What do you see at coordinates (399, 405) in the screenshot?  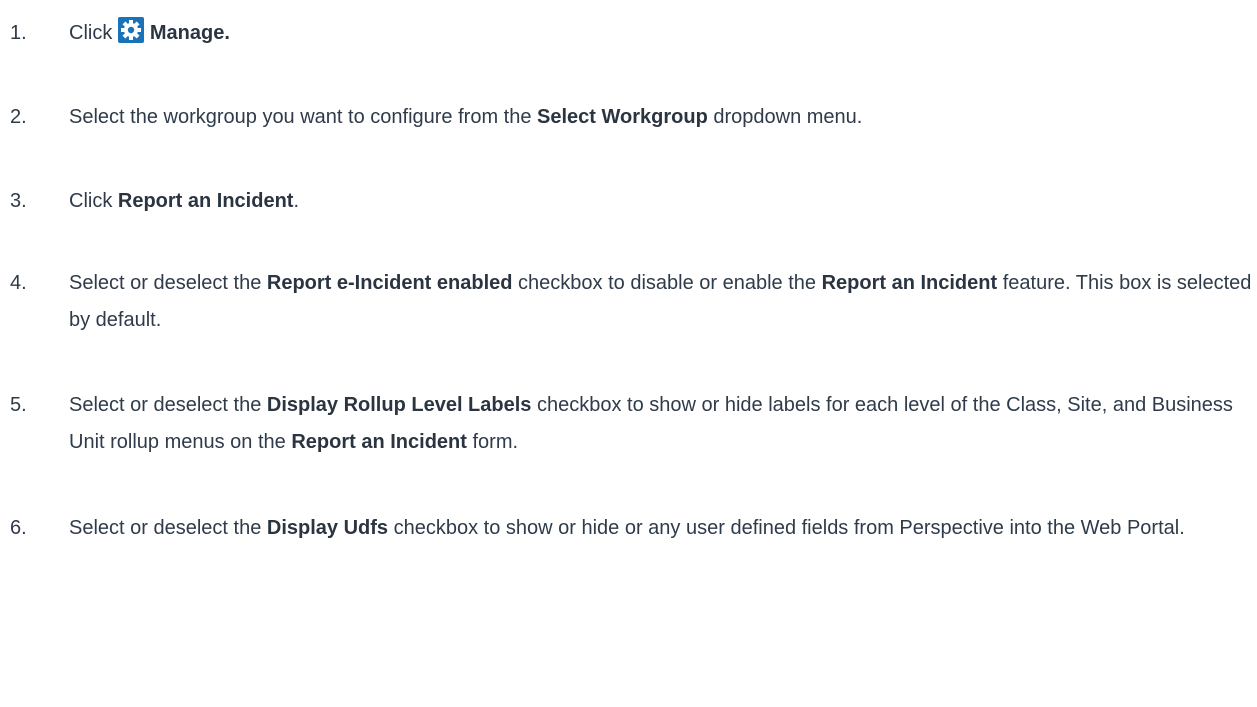 I see `bold-term: Display Rollup Level Labels` at bounding box center [399, 405].